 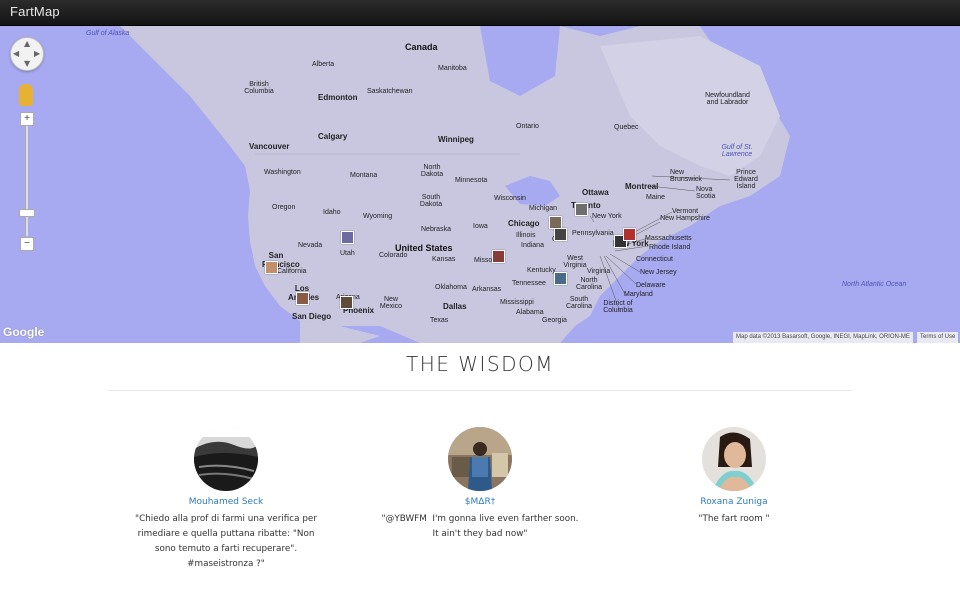 I want to click on map-label-kansas: Kansas, so click(x=444, y=259).